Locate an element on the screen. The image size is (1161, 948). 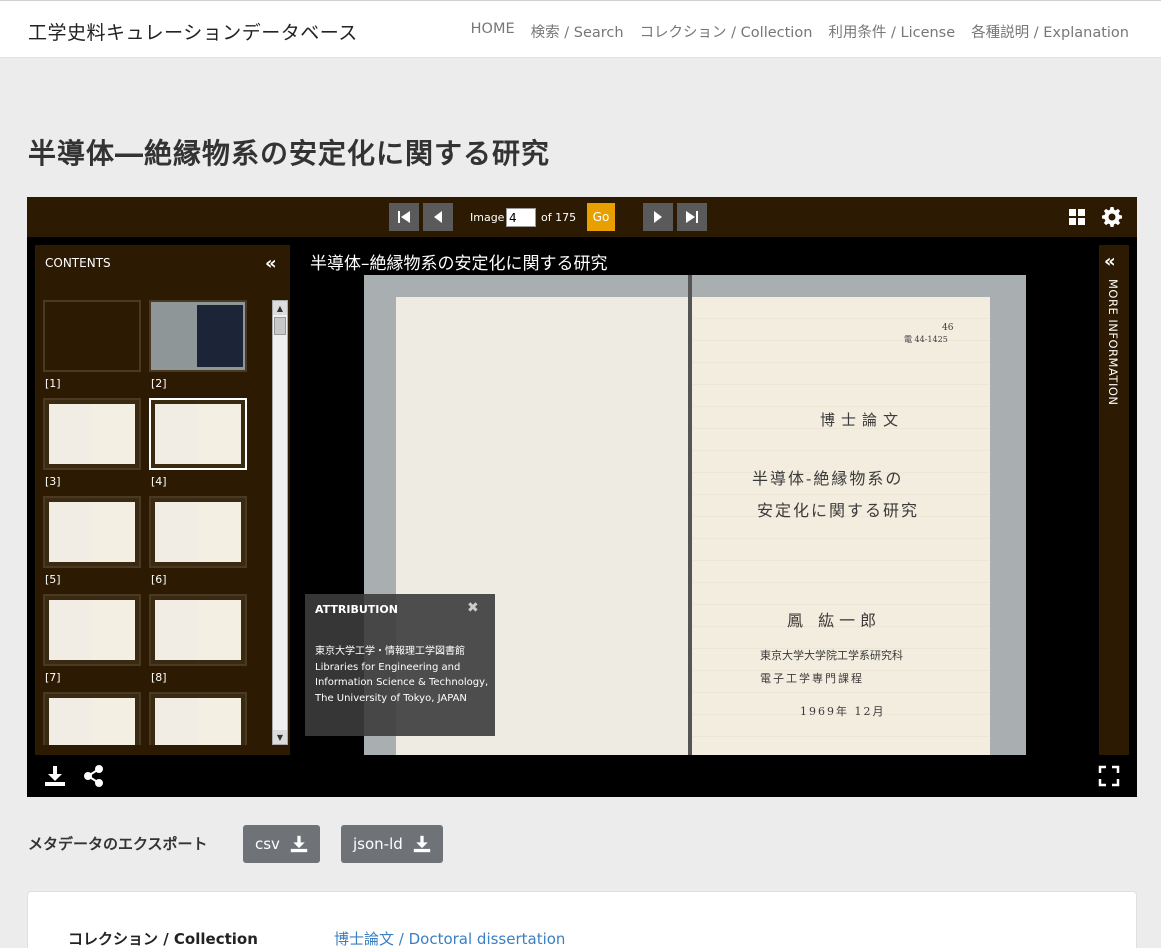
last-page-icon is located at coordinates (692, 217).